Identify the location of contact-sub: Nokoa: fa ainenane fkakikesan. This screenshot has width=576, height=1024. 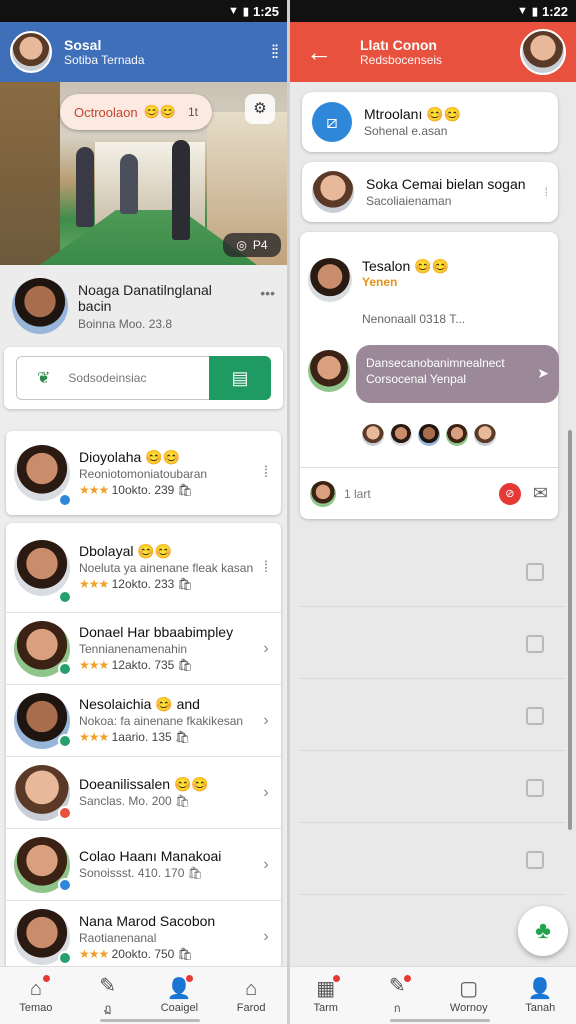
(161, 721).